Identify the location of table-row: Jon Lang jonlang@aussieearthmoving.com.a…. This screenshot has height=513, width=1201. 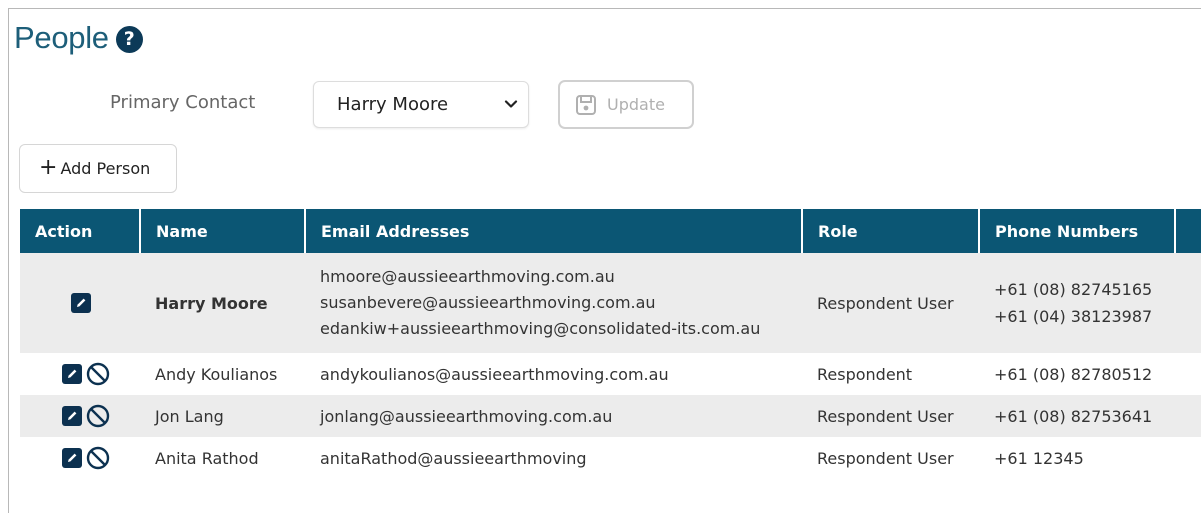
(610, 416).